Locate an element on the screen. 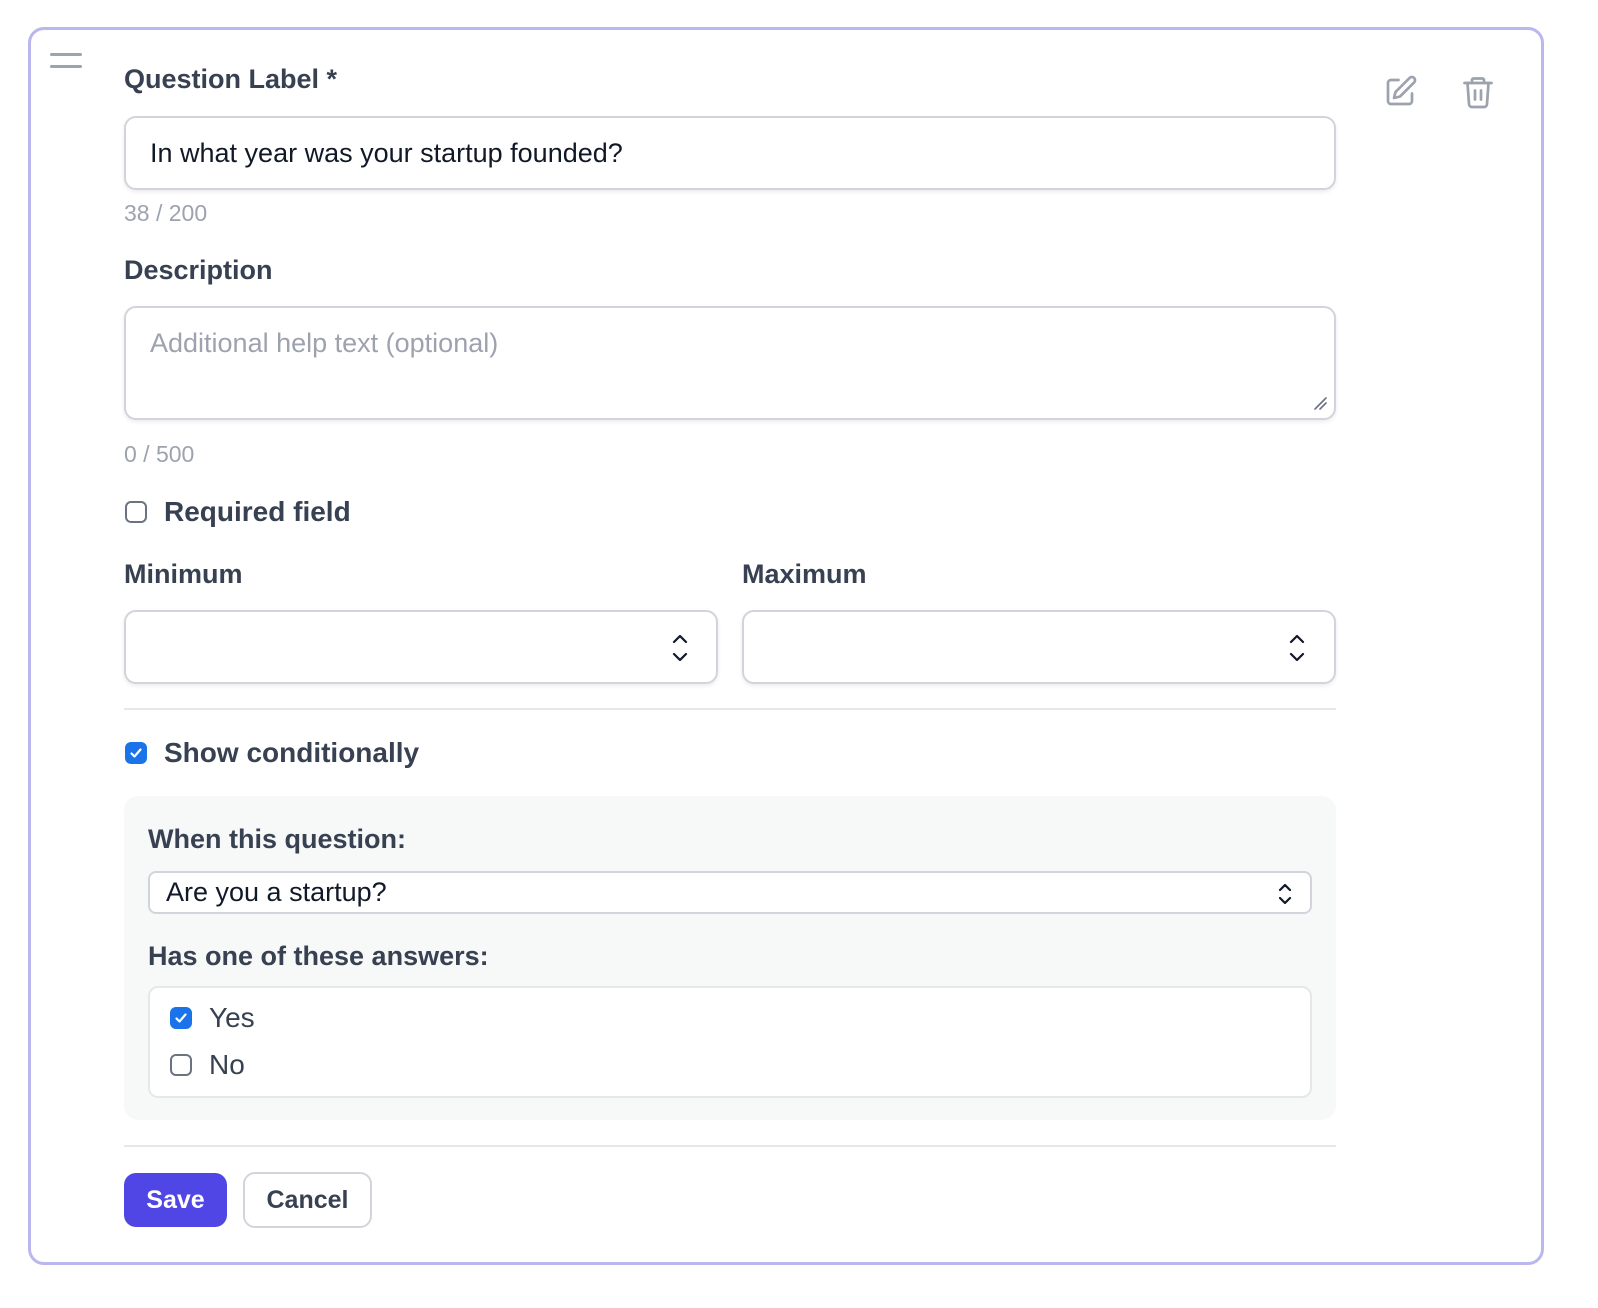  required-field-label: Required field is located at coordinates (257, 511).